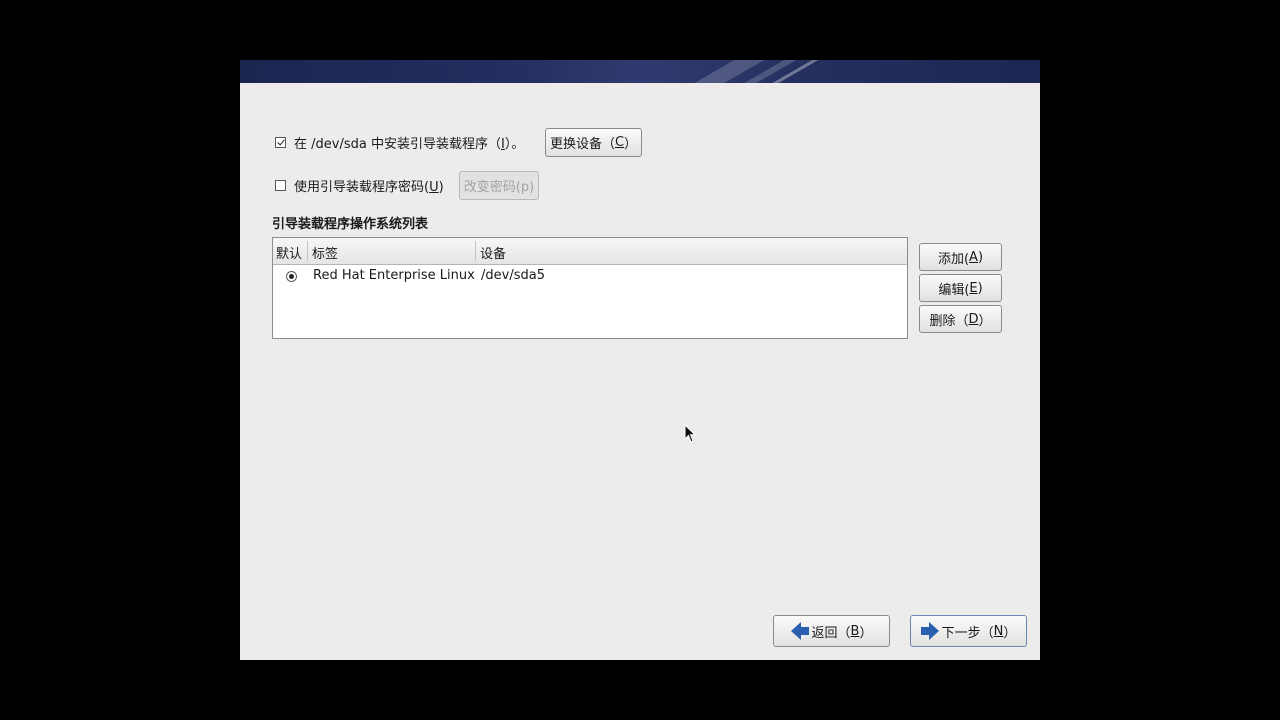 Image resolution: width=1280 pixels, height=720 pixels. I want to click on bootloader-password-label: 使用引导装载程序密码(U), so click(369, 185).